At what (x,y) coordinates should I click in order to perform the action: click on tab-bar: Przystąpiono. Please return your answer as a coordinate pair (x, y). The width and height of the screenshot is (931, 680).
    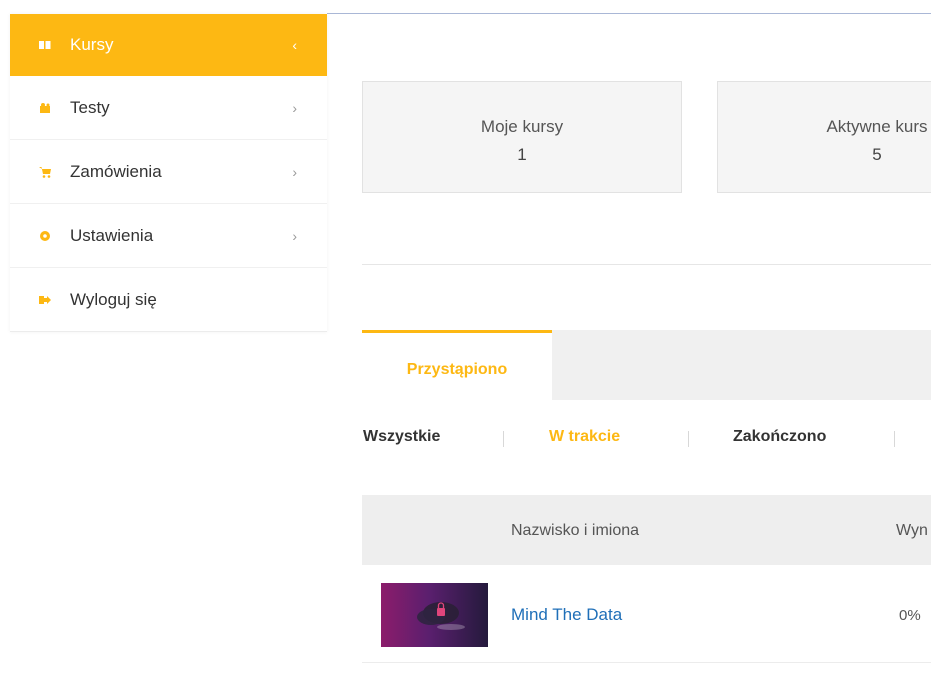
    Looking at the image, I should click on (646, 365).